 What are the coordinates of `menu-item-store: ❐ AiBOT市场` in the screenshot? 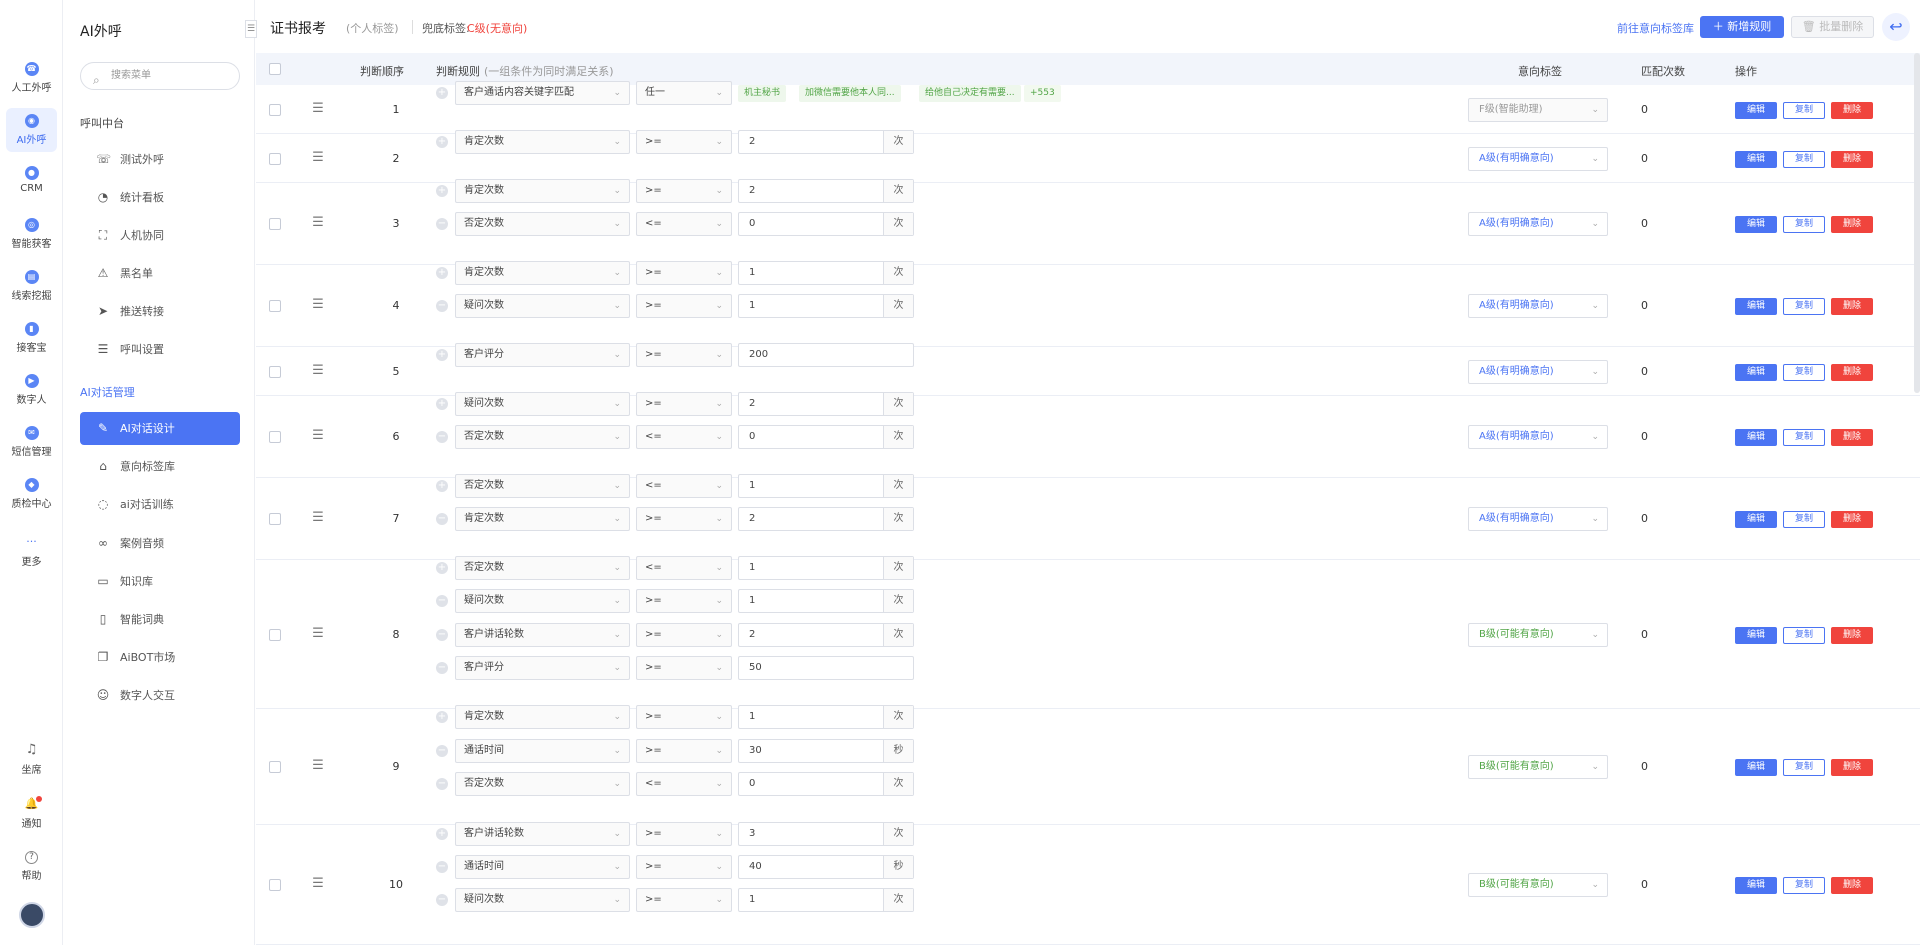 It's located at (160, 657).